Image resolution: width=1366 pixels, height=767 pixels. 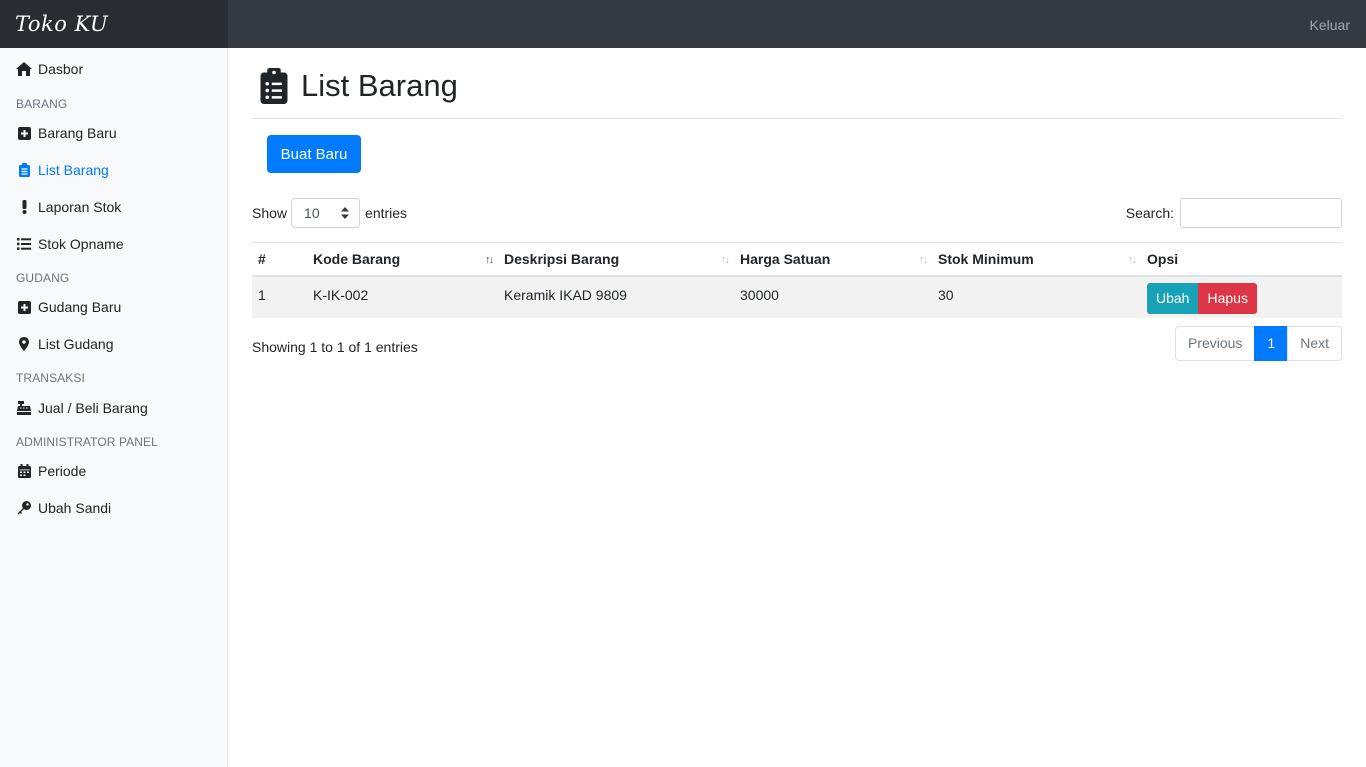 What do you see at coordinates (24, 471) in the screenshot?
I see `calendar-icon` at bounding box center [24, 471].